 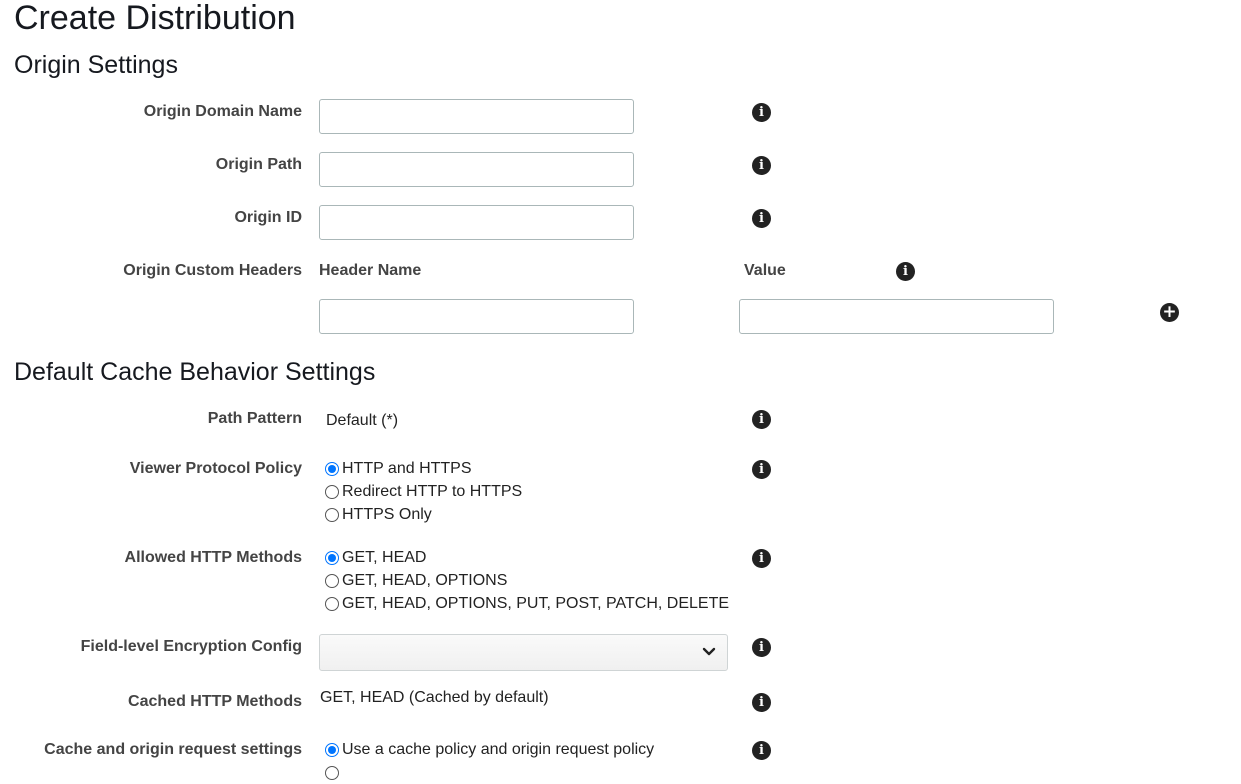 What do you see at coordinates (254, 418) in the screenshot?
I see `path-pattern-label: Path Pattern` at bounding box center [254, 418].